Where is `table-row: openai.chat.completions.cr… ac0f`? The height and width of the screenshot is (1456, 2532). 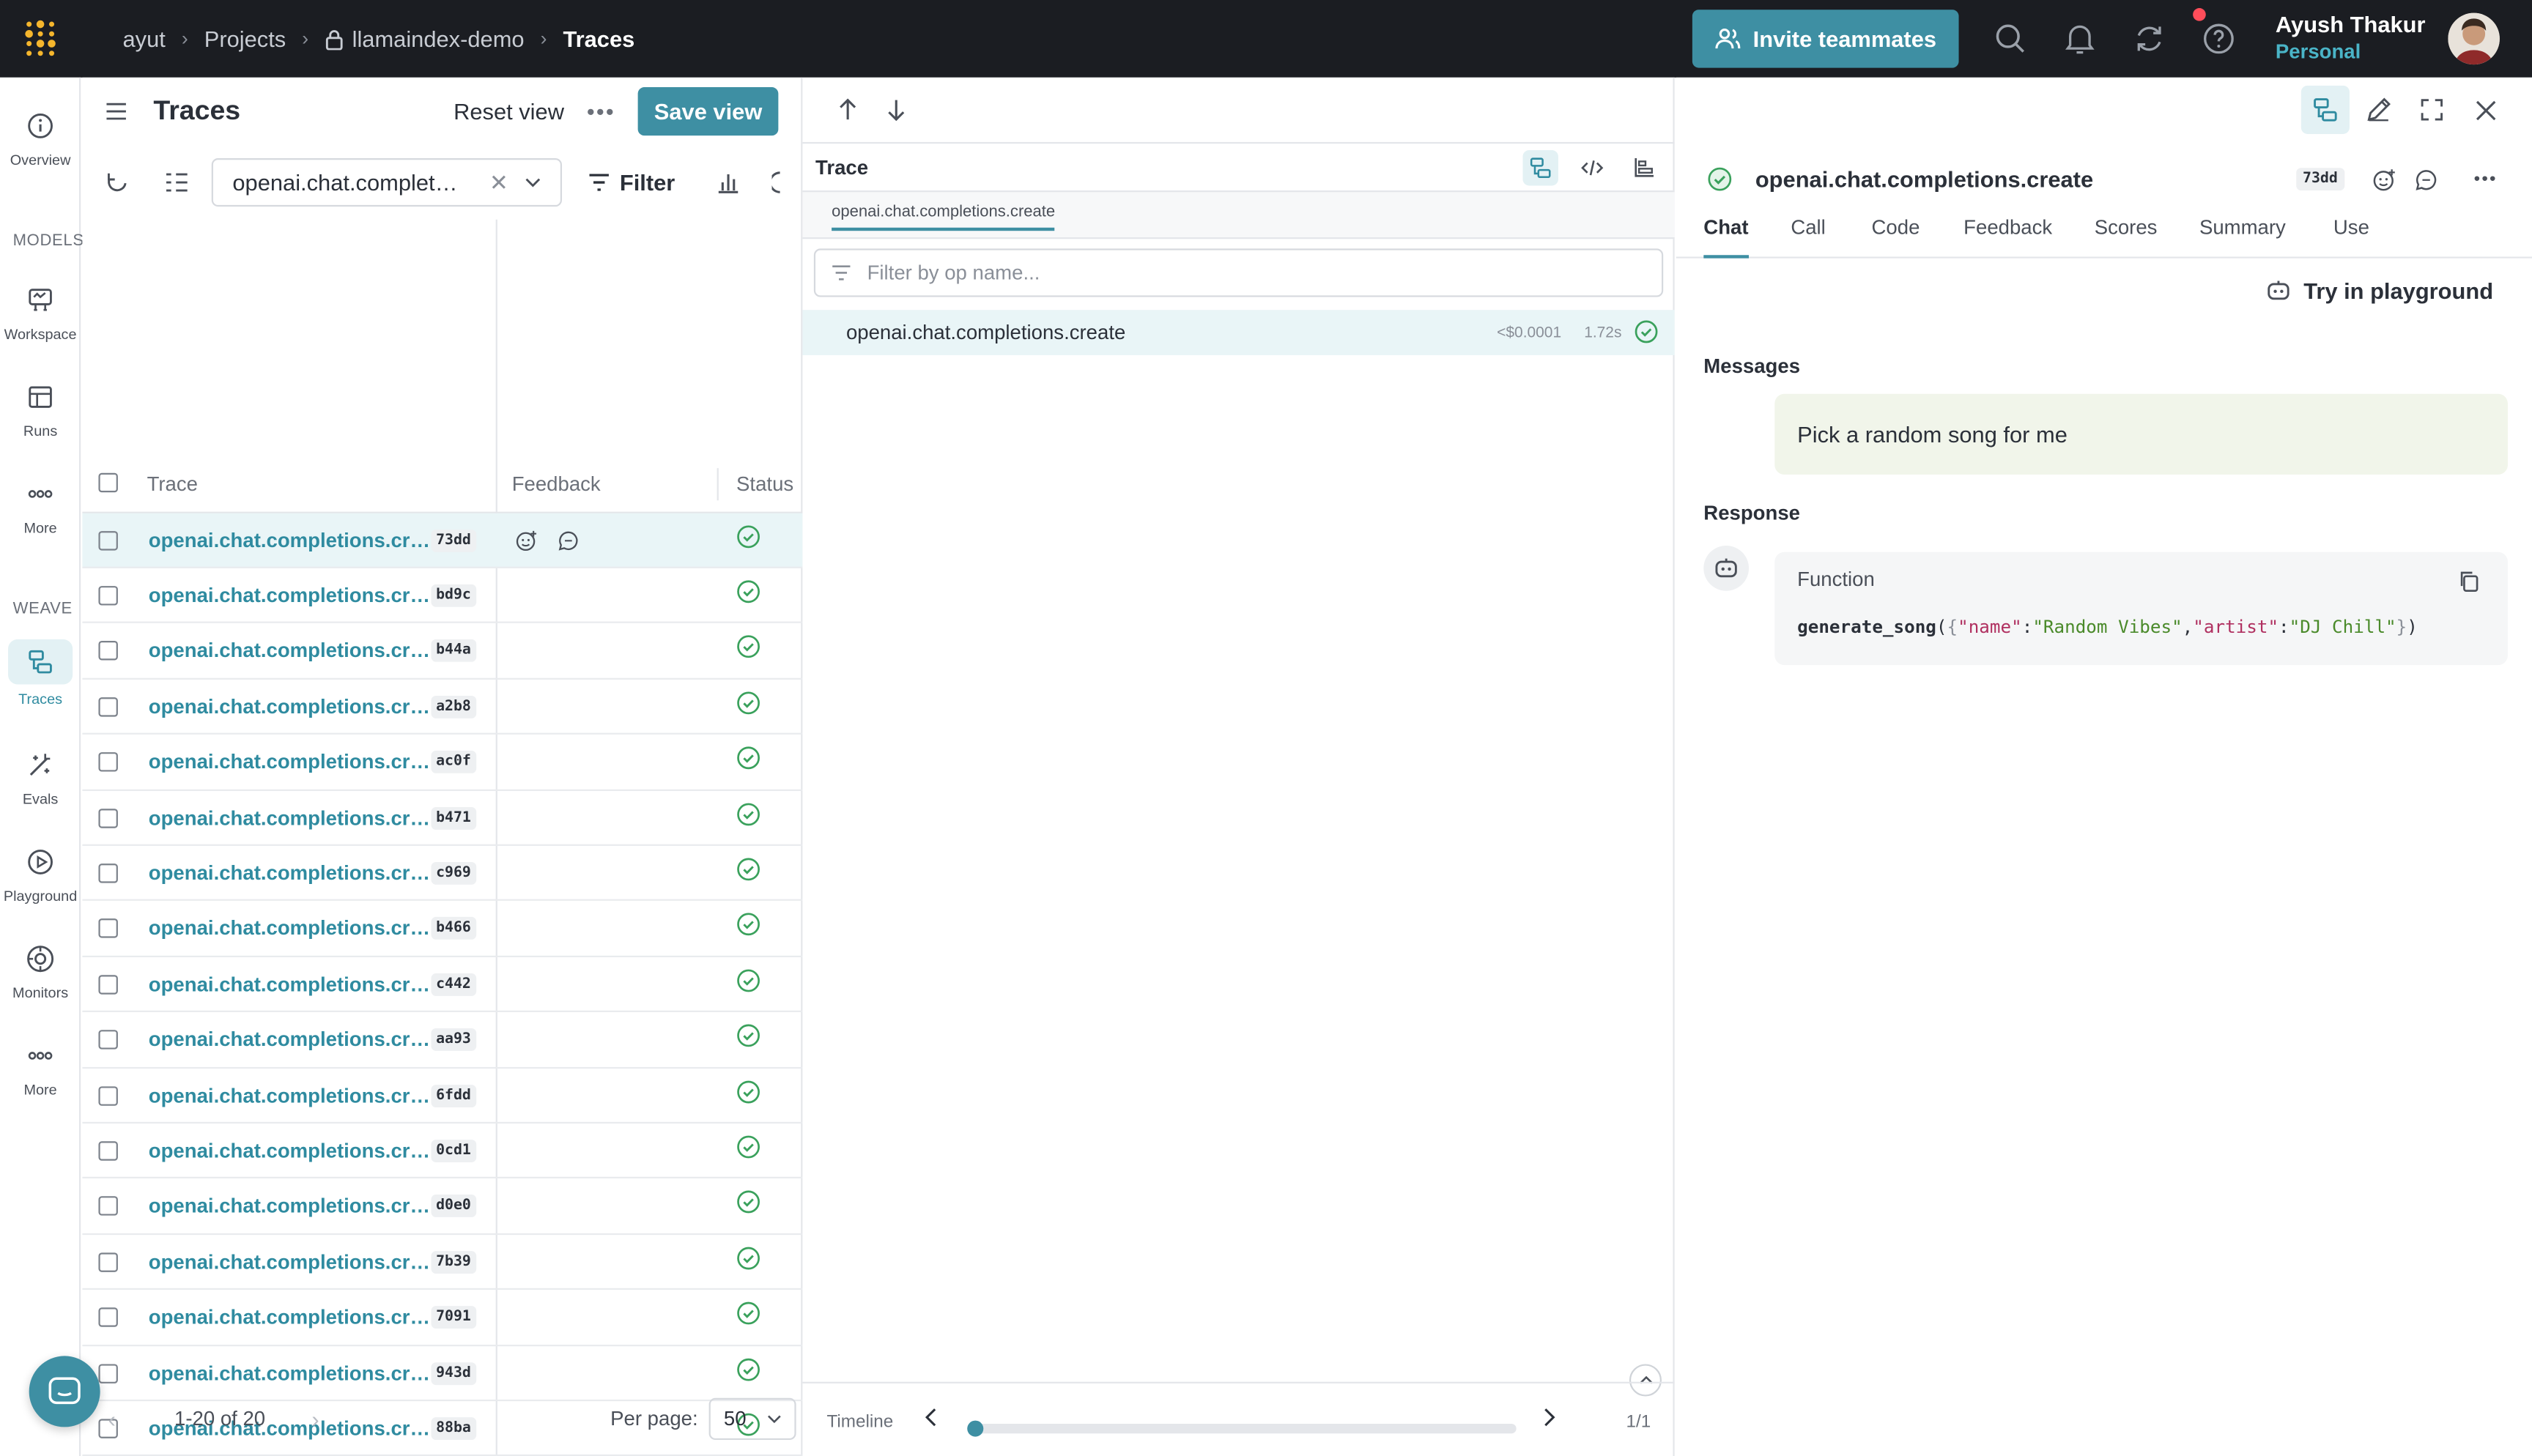
table-row: openai.chat.completions.cr… ac0f is located at coordinates (442, 763).